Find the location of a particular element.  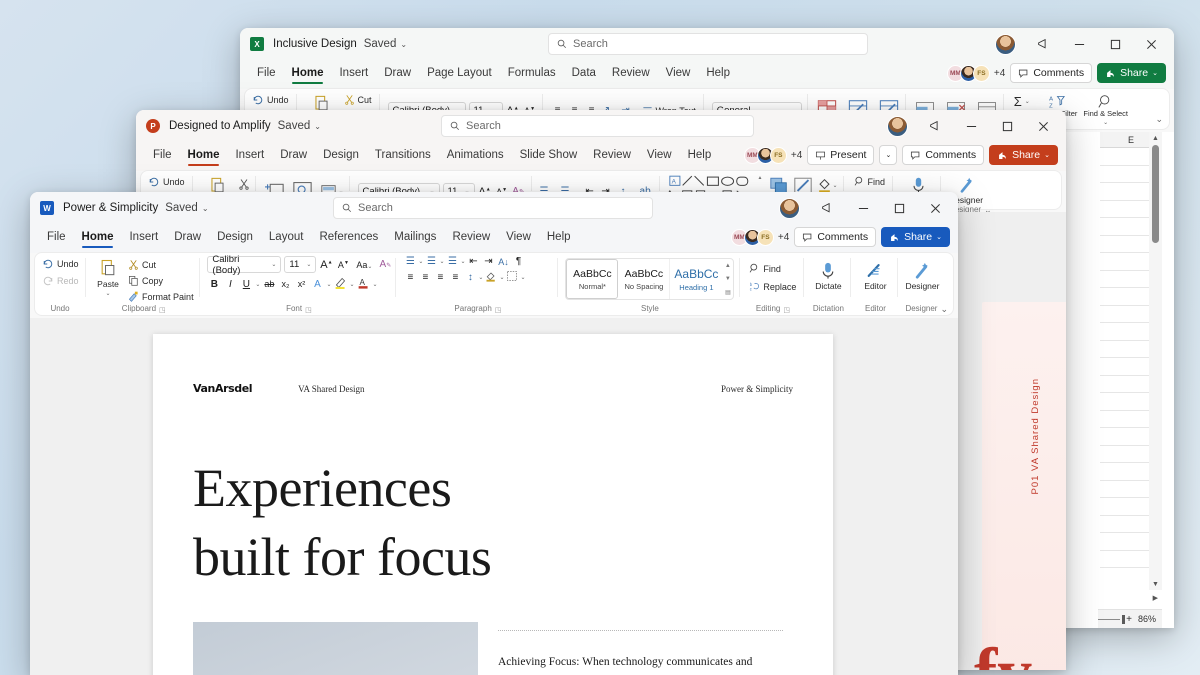

excel-collaborators: MM FS +4 is located at coordinates (975, 73).